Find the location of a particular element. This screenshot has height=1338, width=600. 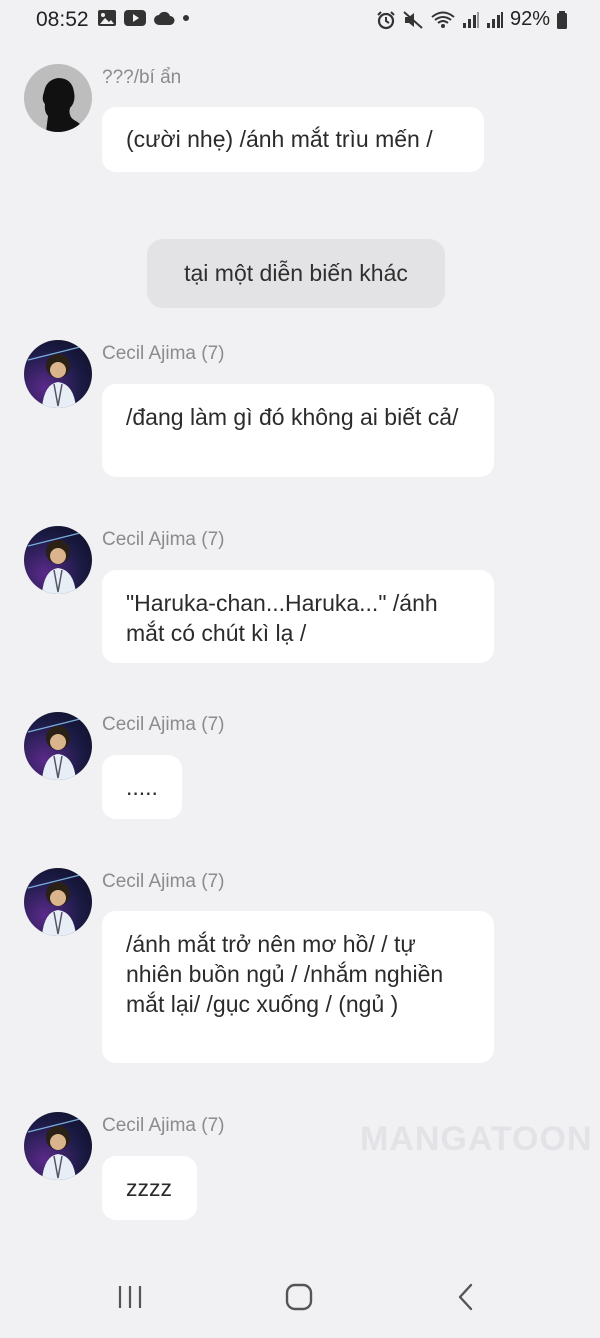

status-right-icons: 92% is located at coordinates (472, 19).